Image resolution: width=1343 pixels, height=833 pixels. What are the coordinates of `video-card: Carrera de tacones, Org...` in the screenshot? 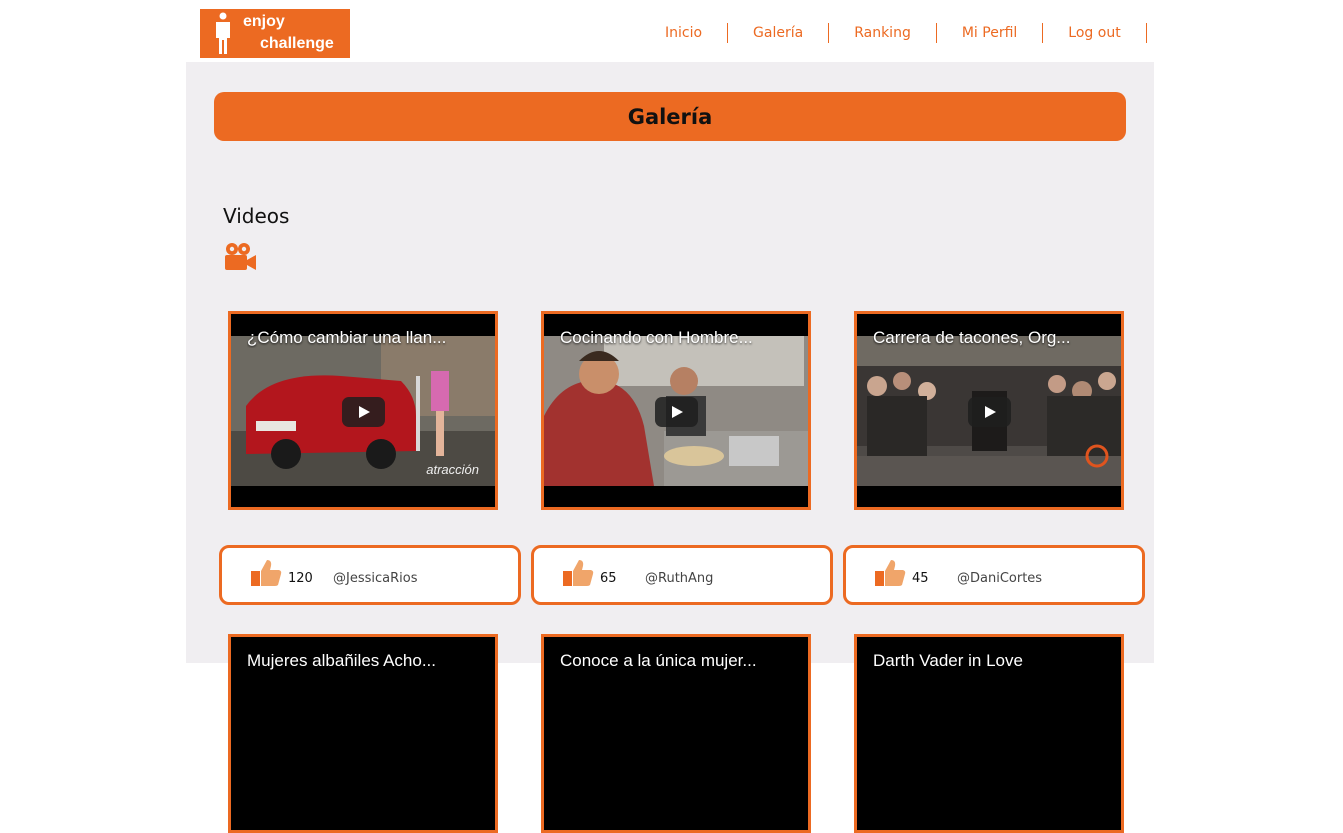 It's located at (989, 410).